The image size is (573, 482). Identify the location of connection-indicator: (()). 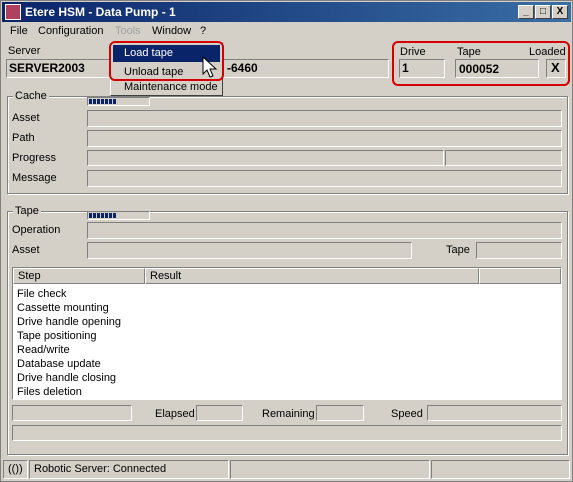
(15, 469).